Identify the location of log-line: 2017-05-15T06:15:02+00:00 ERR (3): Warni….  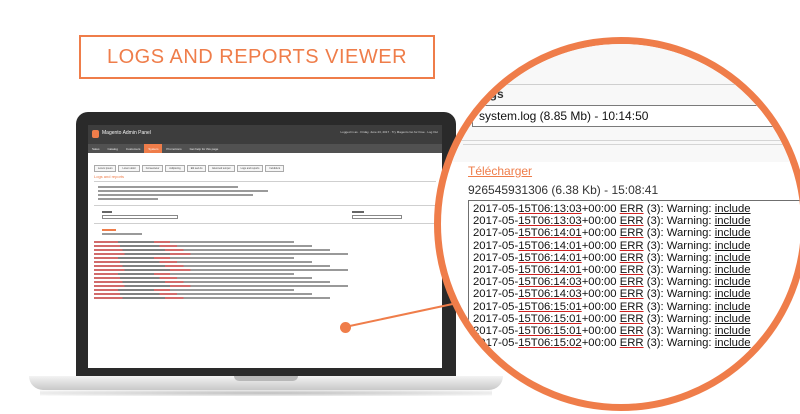
(636, 343).